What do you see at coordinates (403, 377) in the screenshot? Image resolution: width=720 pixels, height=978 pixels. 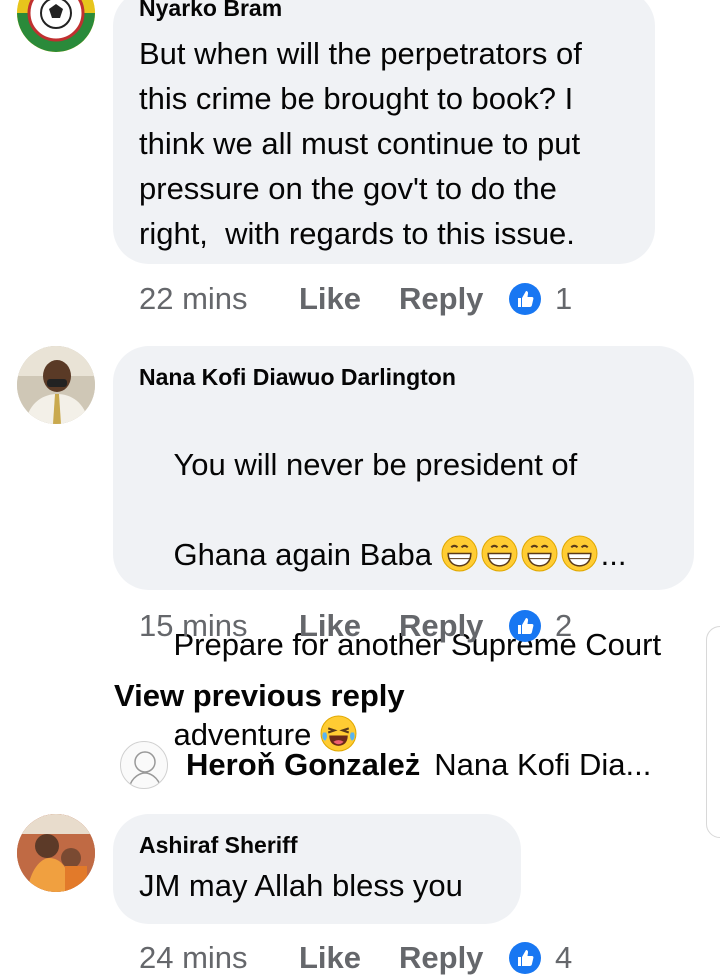 I see `comment-author: Nana Kofi Diawuo Darlington` at bounding box center [403, 377].